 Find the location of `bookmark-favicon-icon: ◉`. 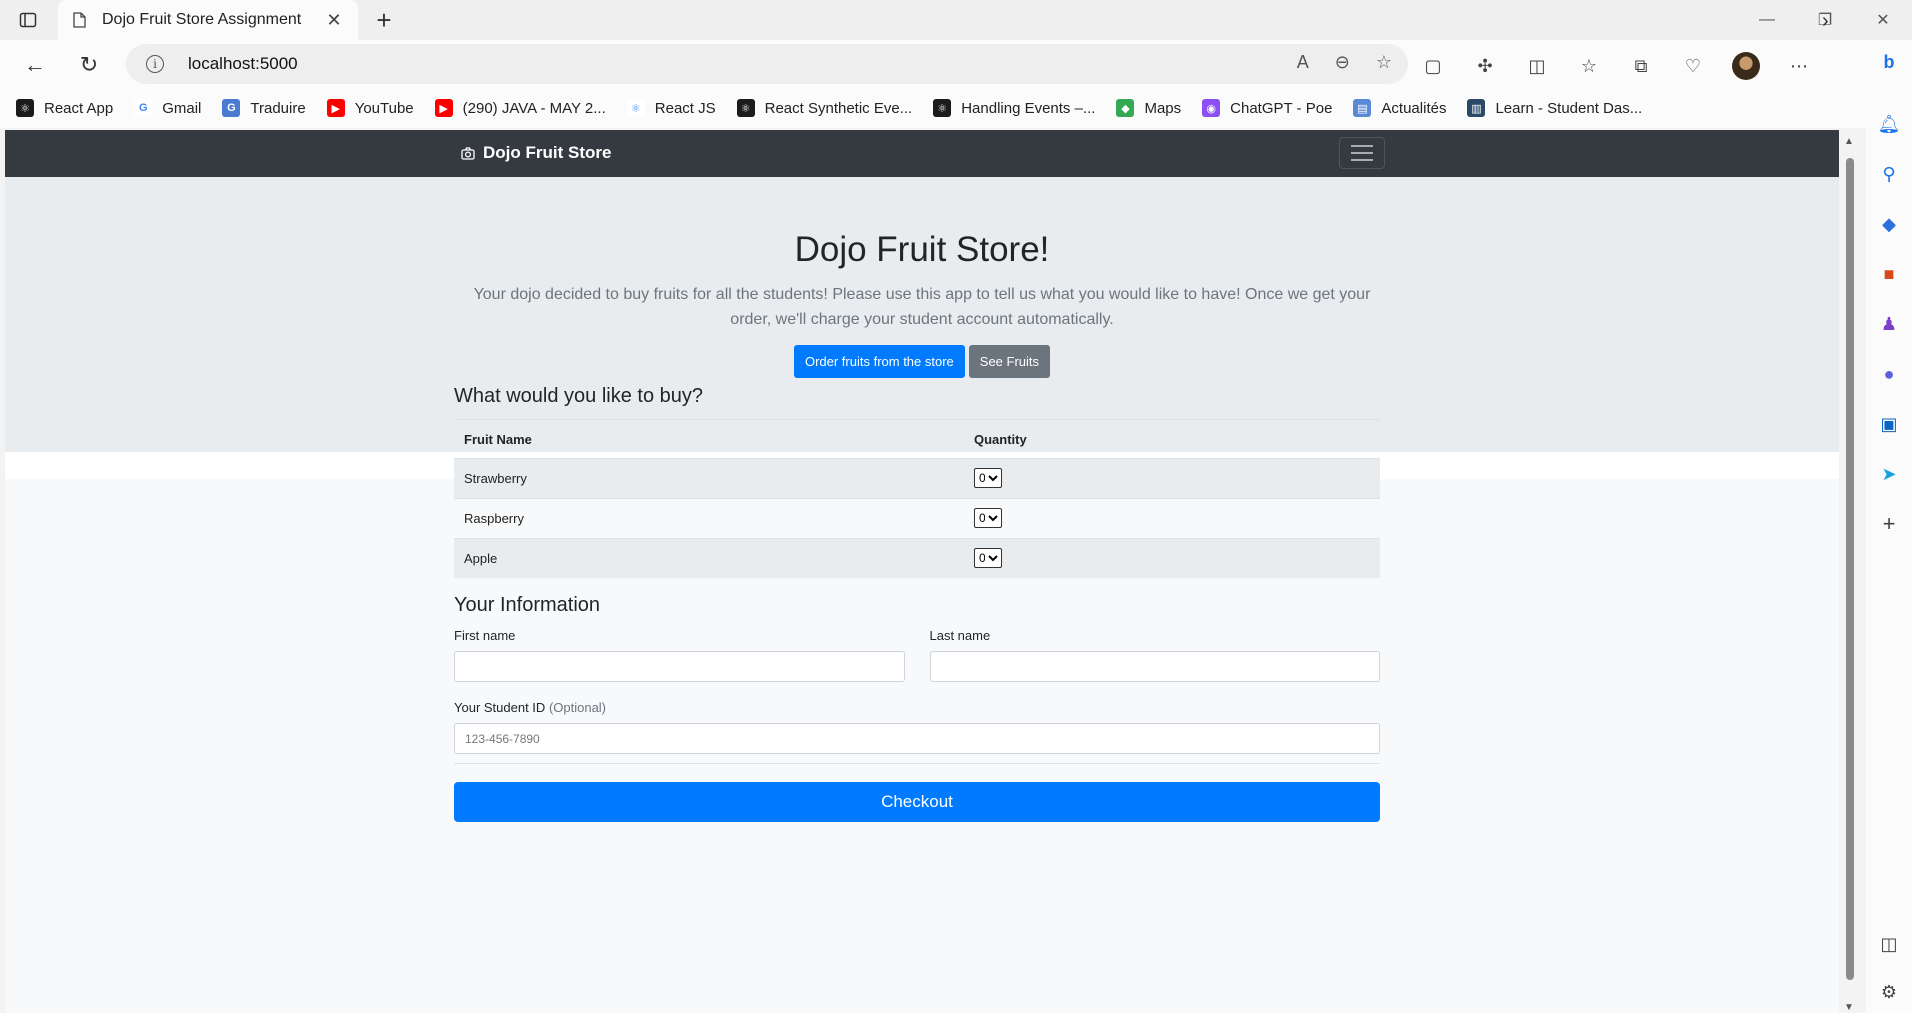

bookmark-favicon-icon: ◉ is located at coordinates (1211, 108).